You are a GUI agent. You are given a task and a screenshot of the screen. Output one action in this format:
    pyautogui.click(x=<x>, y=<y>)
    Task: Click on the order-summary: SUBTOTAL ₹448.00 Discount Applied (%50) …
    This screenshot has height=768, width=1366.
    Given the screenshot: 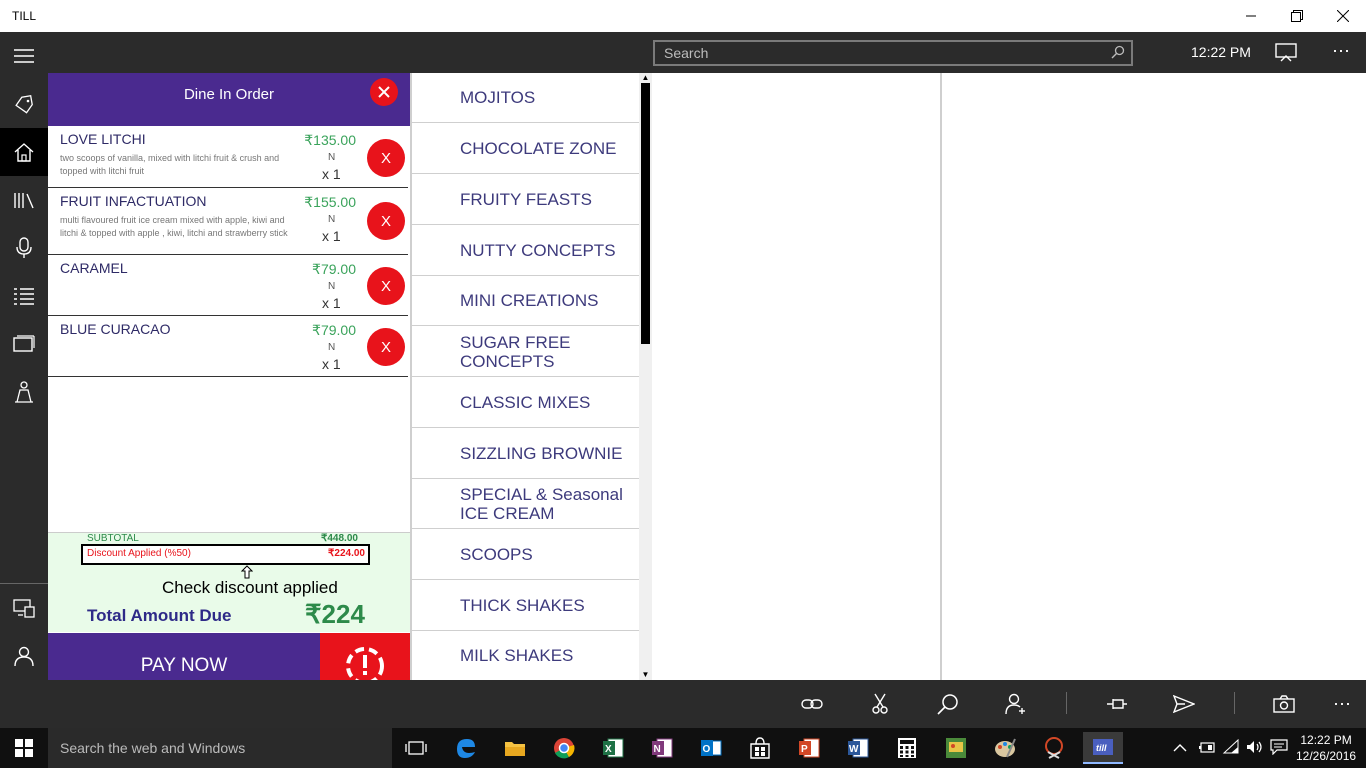 What is the action you would take?
    pyautogui.click(x=229, y=582)
    